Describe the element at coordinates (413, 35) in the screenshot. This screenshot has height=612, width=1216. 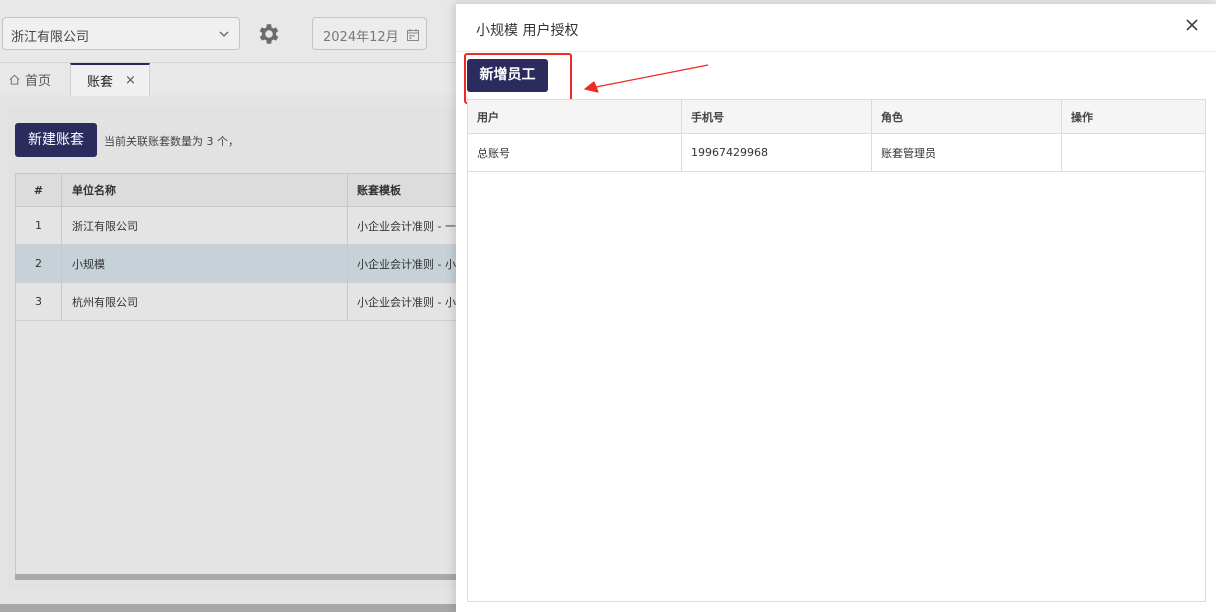
I see `calendar-icon` at that location.